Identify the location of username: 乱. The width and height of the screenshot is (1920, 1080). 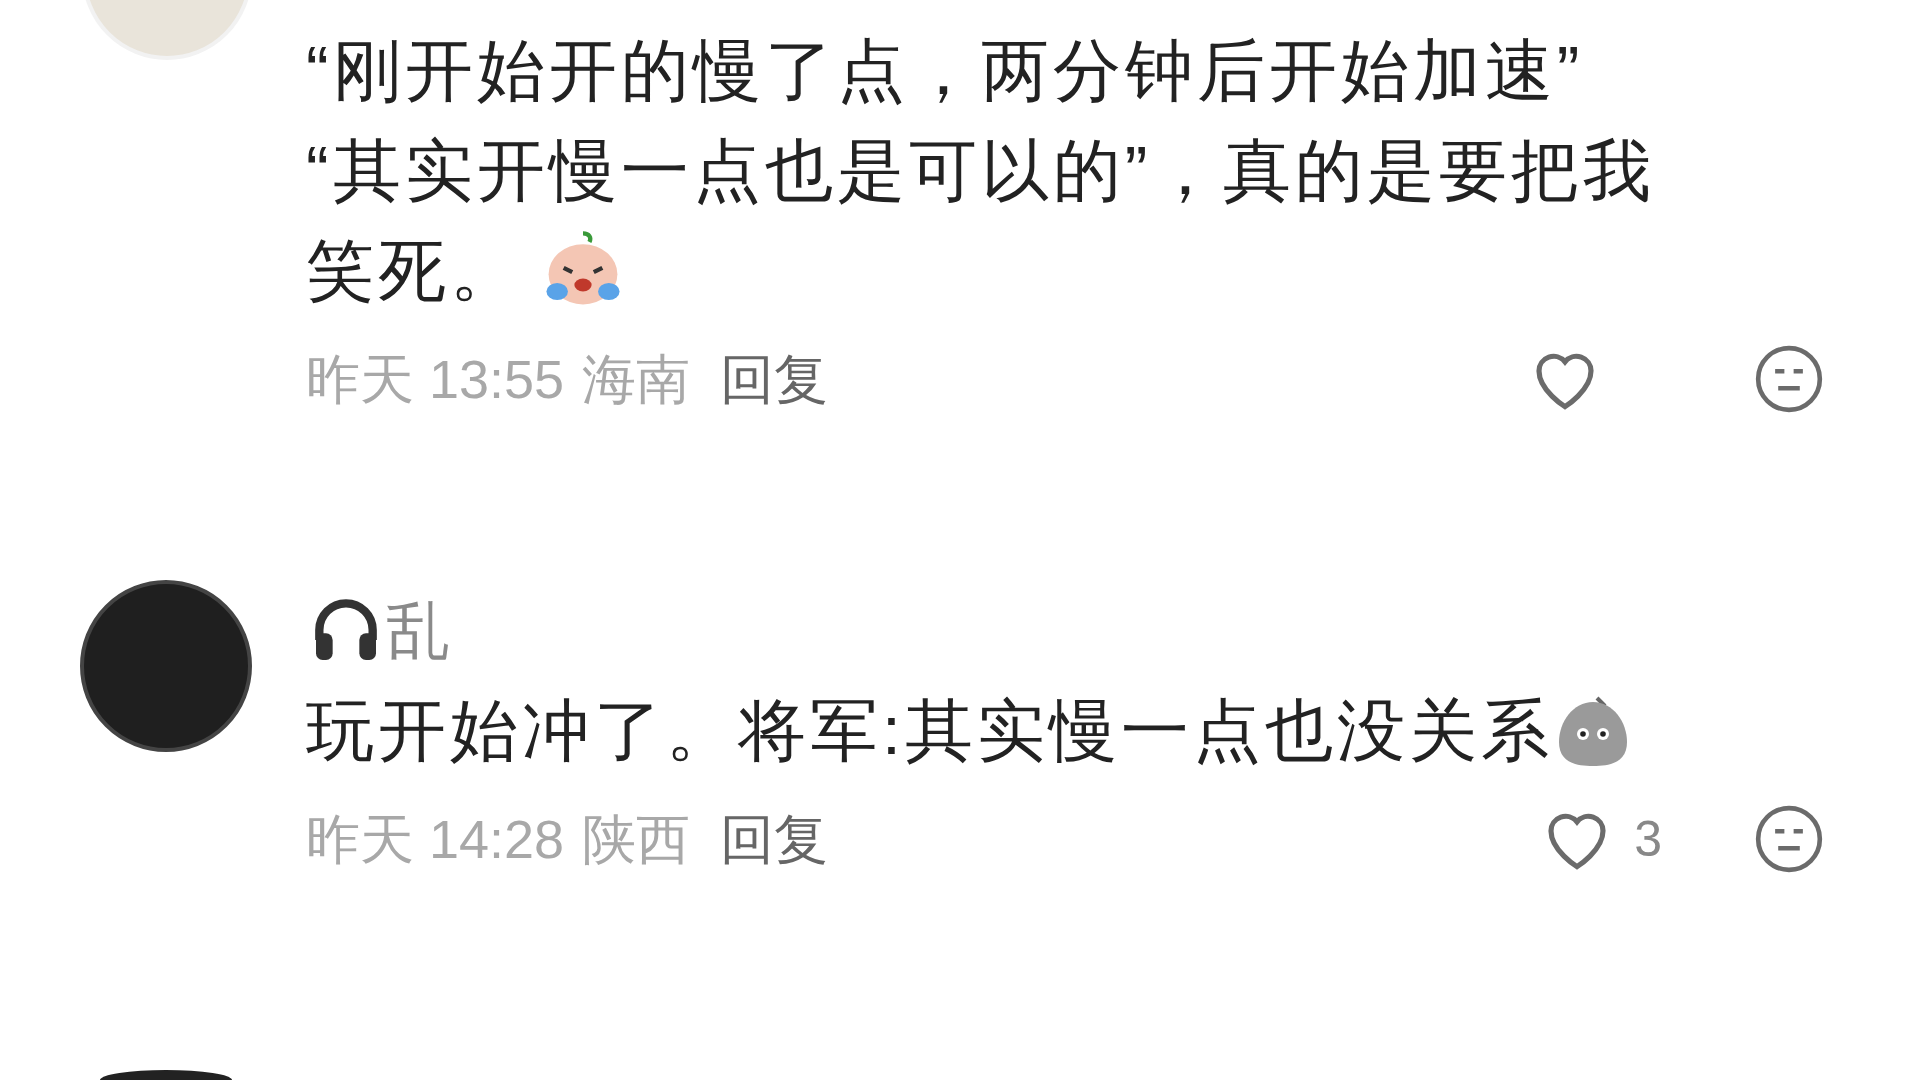
(418, 630).